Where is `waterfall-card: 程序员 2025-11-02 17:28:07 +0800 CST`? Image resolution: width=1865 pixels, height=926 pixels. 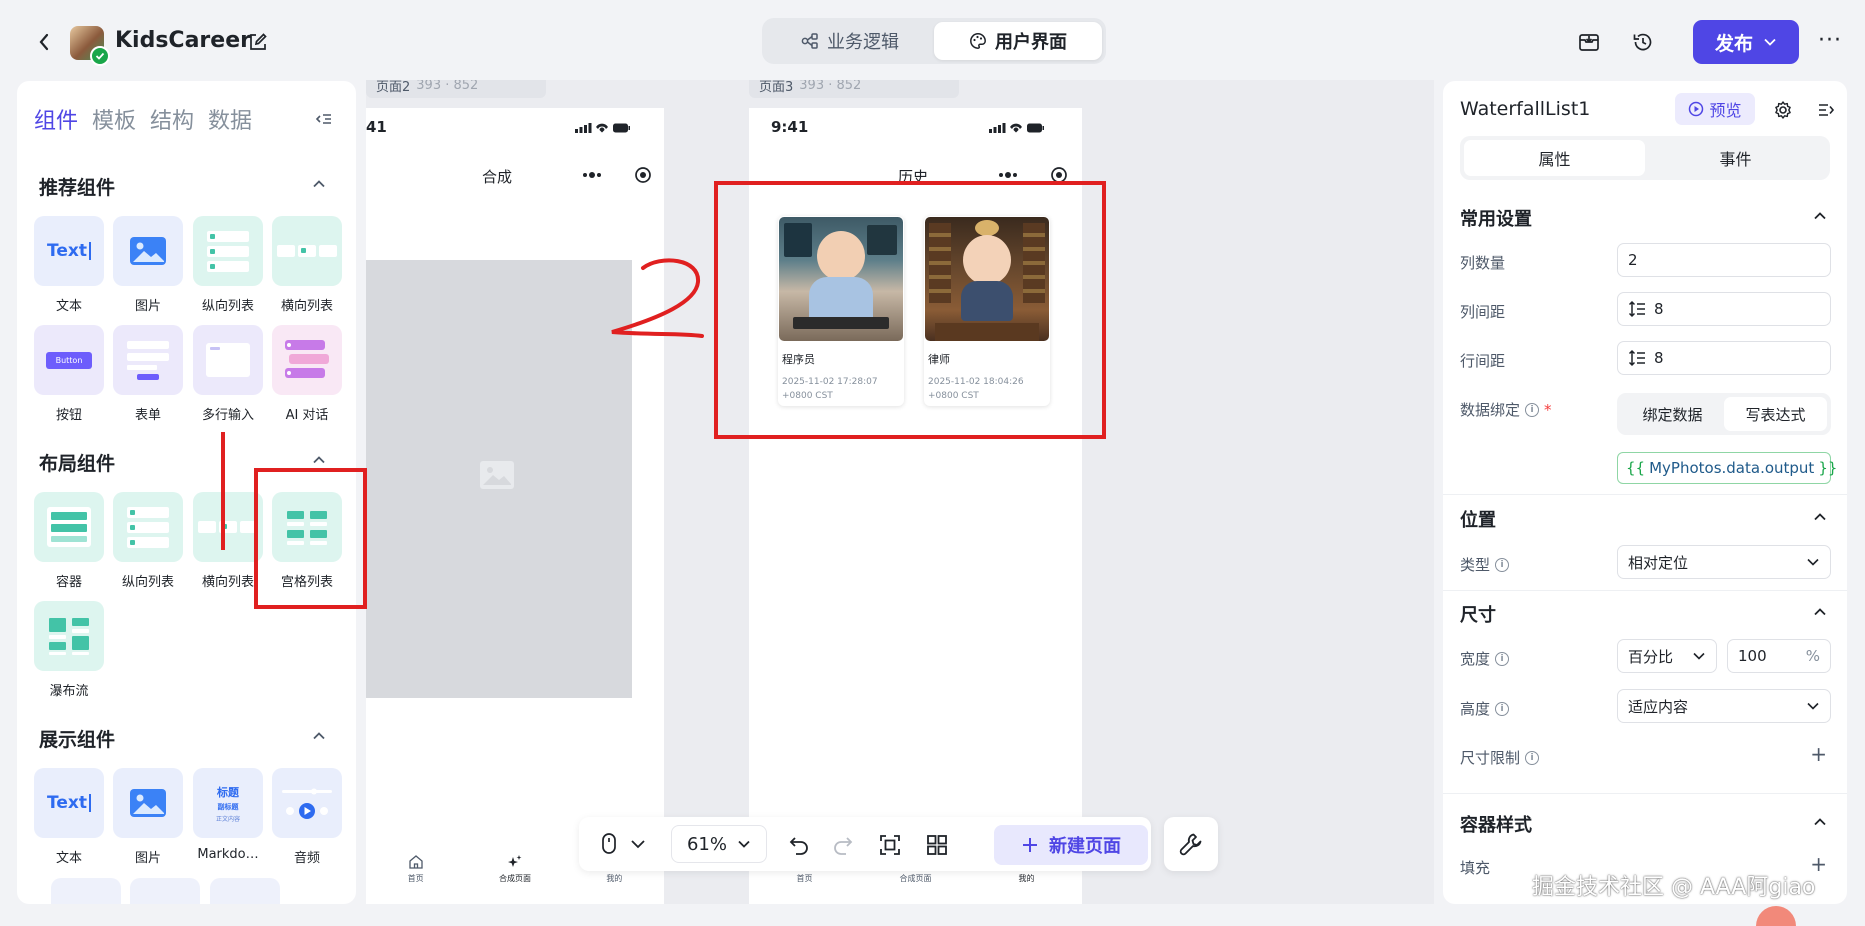 waterfall-card: 程序员 2025-11-02 17:28:07 +0800 CST is located at coordinates (841, 311).